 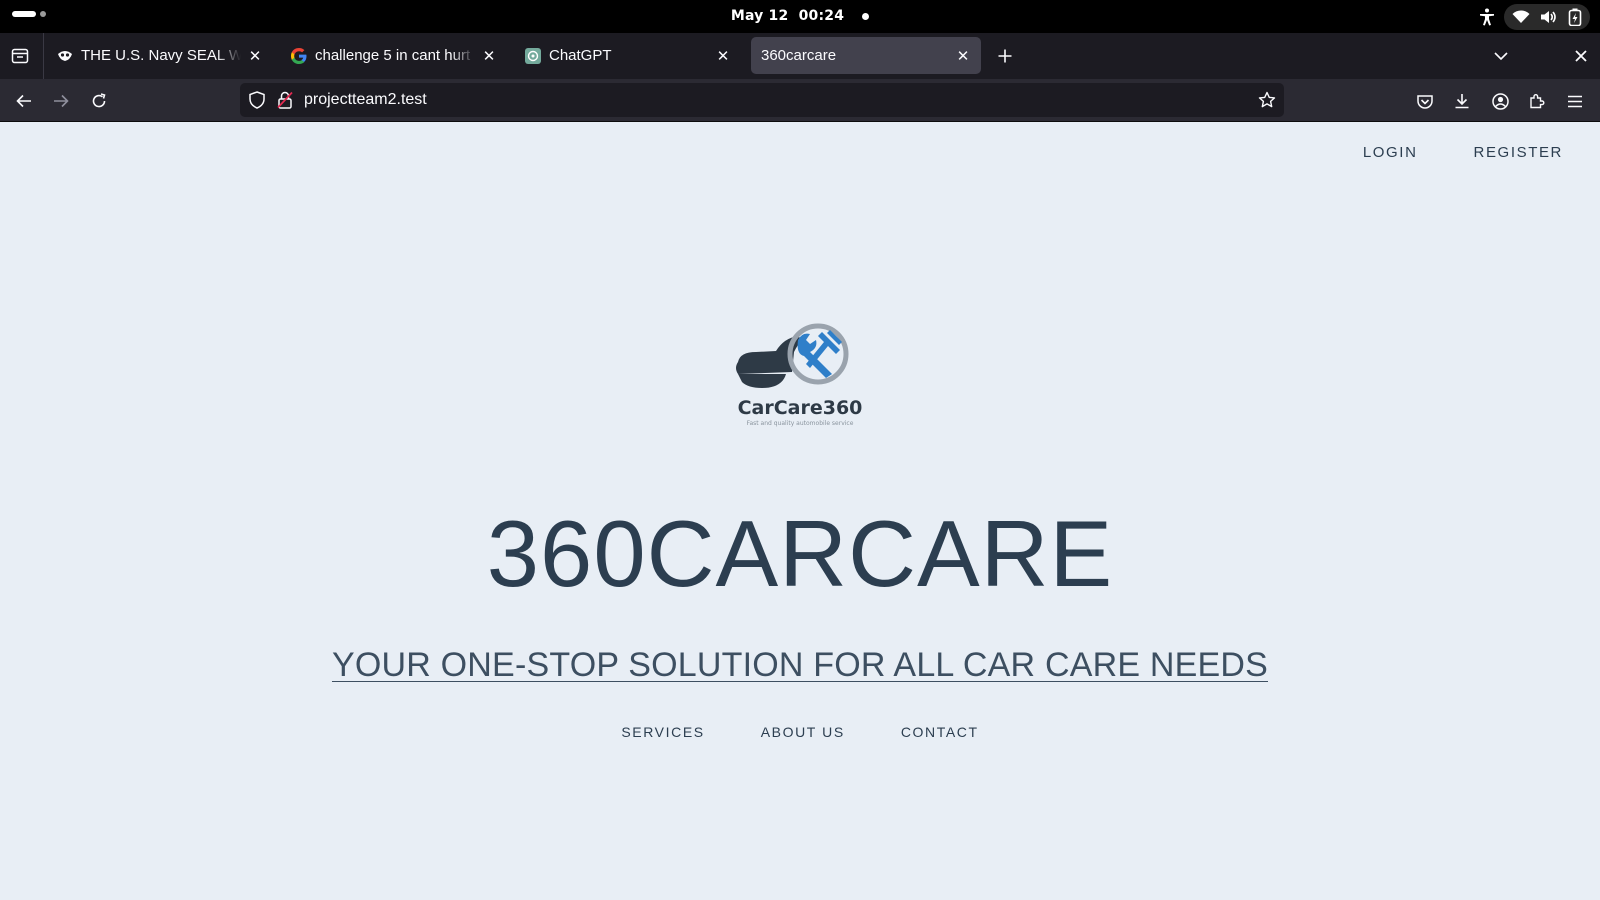 I want to click on tab-navy-seal: THE U.S. Navy SEAL Work ✕, so click(x=160, y=55).